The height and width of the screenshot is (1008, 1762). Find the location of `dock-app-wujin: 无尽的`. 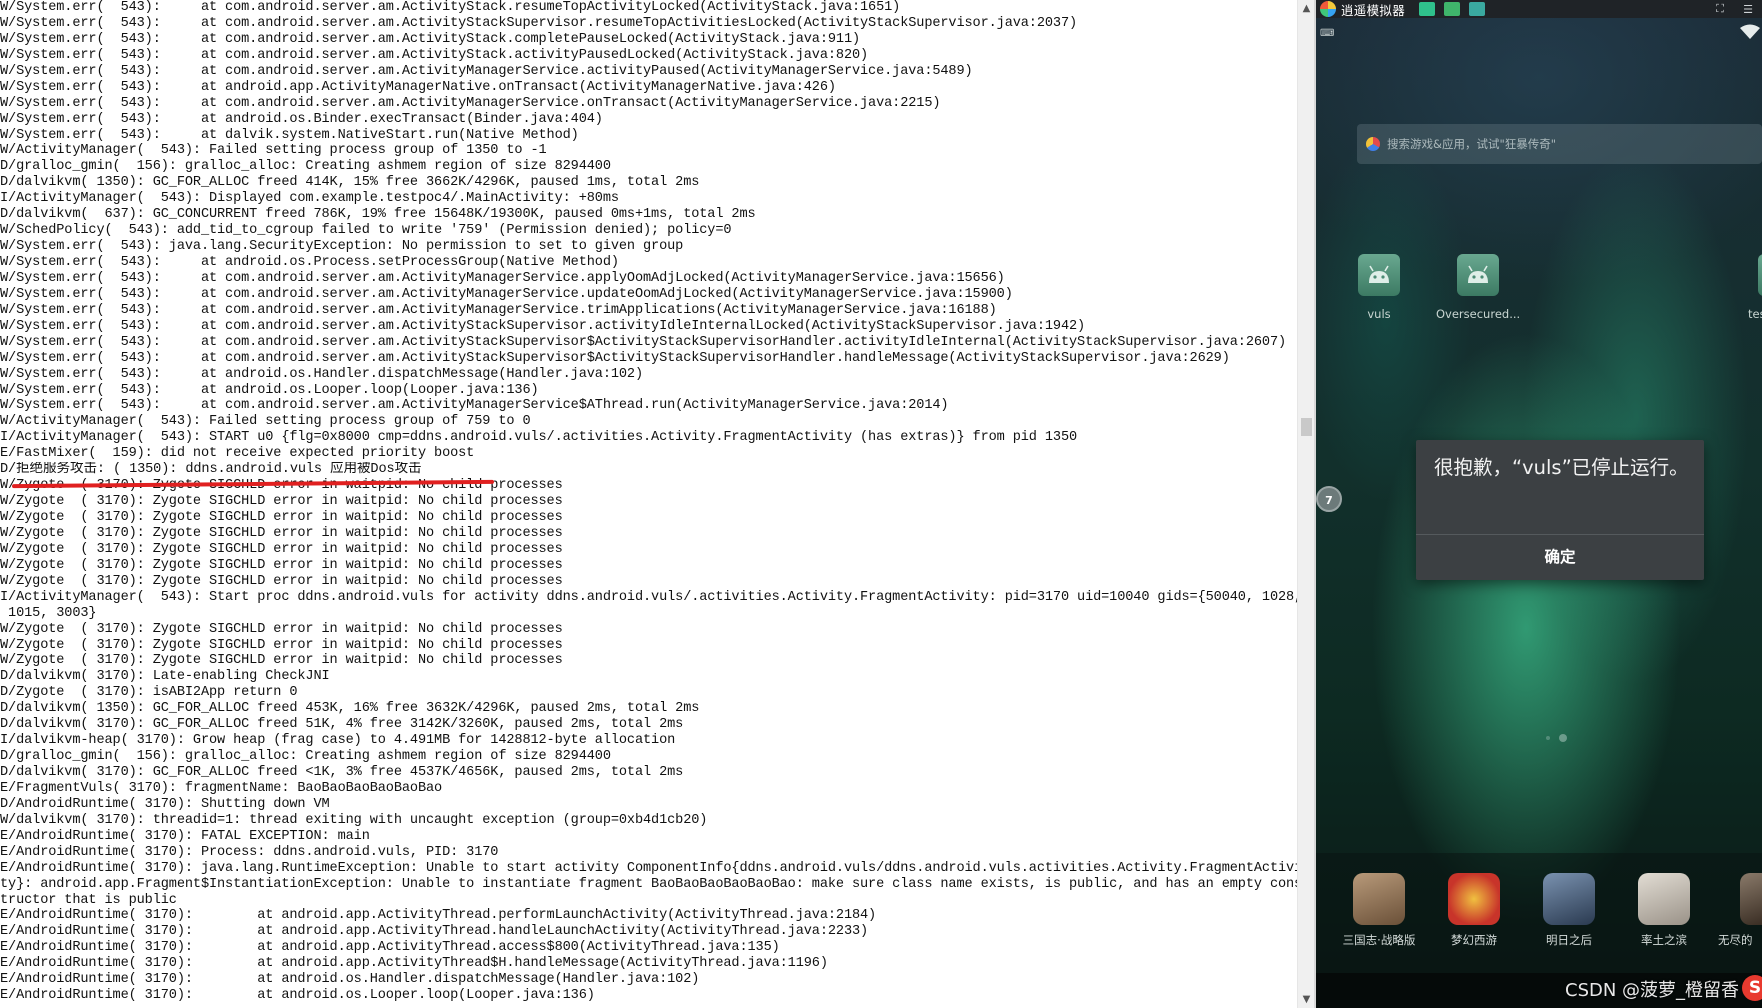

dock-app-wujin: 无尽的 is located at coordinates (1736, 910).